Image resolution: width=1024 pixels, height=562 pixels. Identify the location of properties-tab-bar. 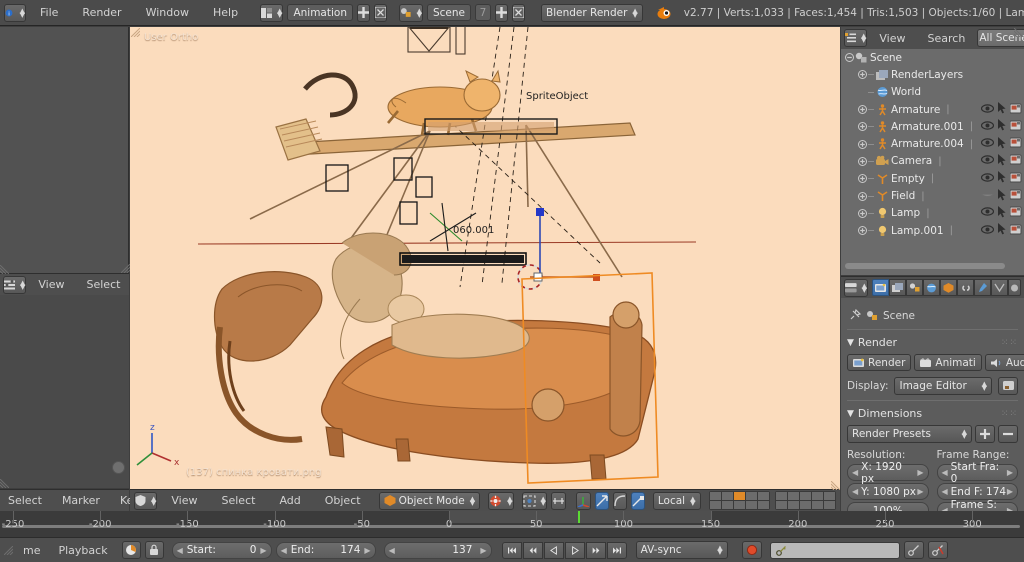
(946, 287).